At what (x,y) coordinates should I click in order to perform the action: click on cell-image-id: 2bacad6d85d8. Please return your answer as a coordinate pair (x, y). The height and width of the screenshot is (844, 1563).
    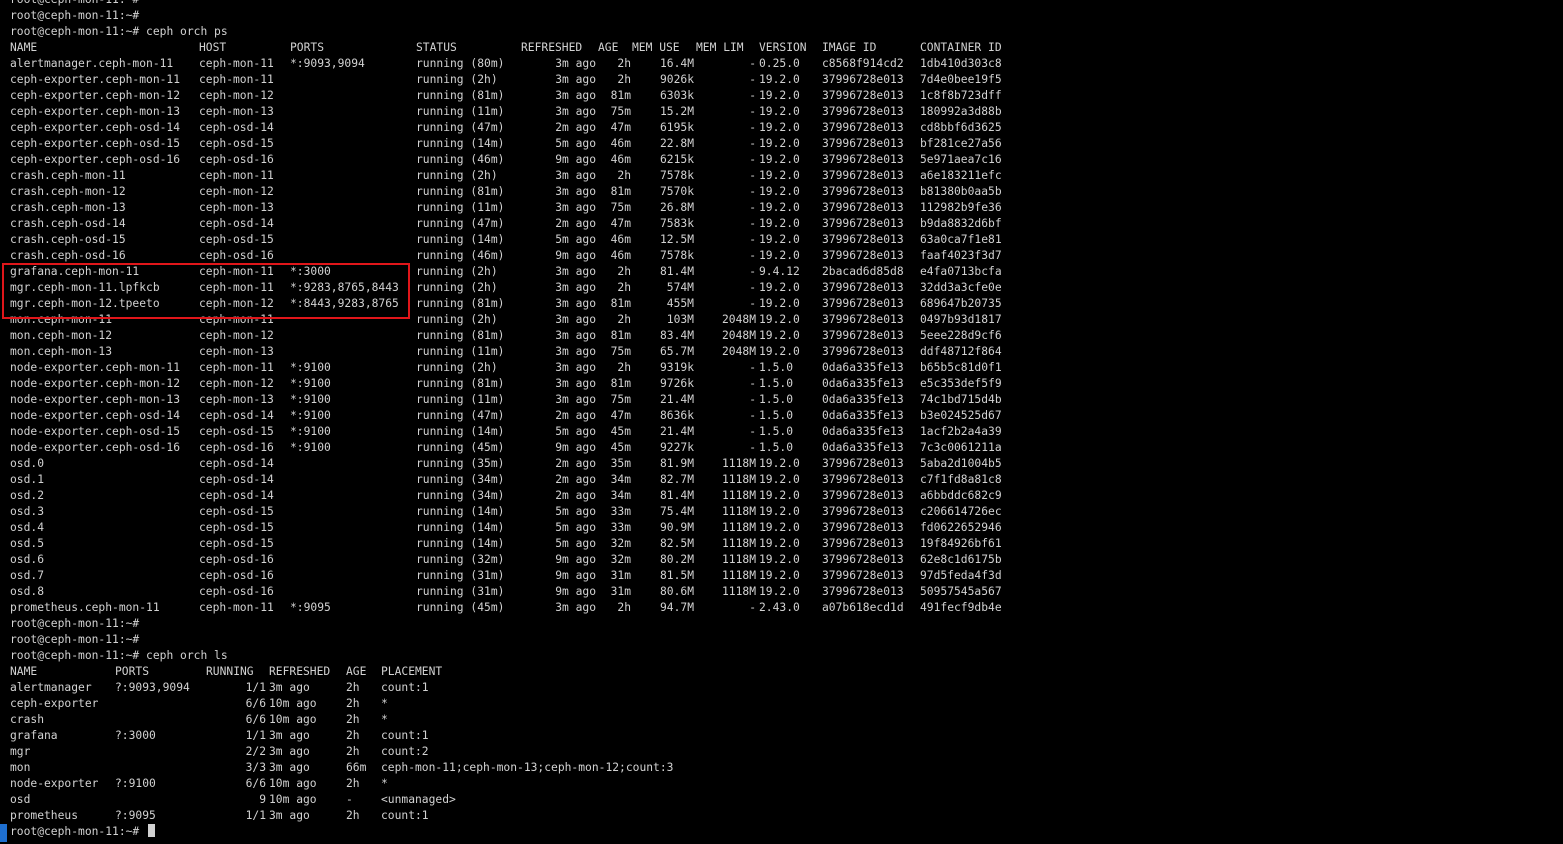
    Looking at the image, I should click on (863, 271).